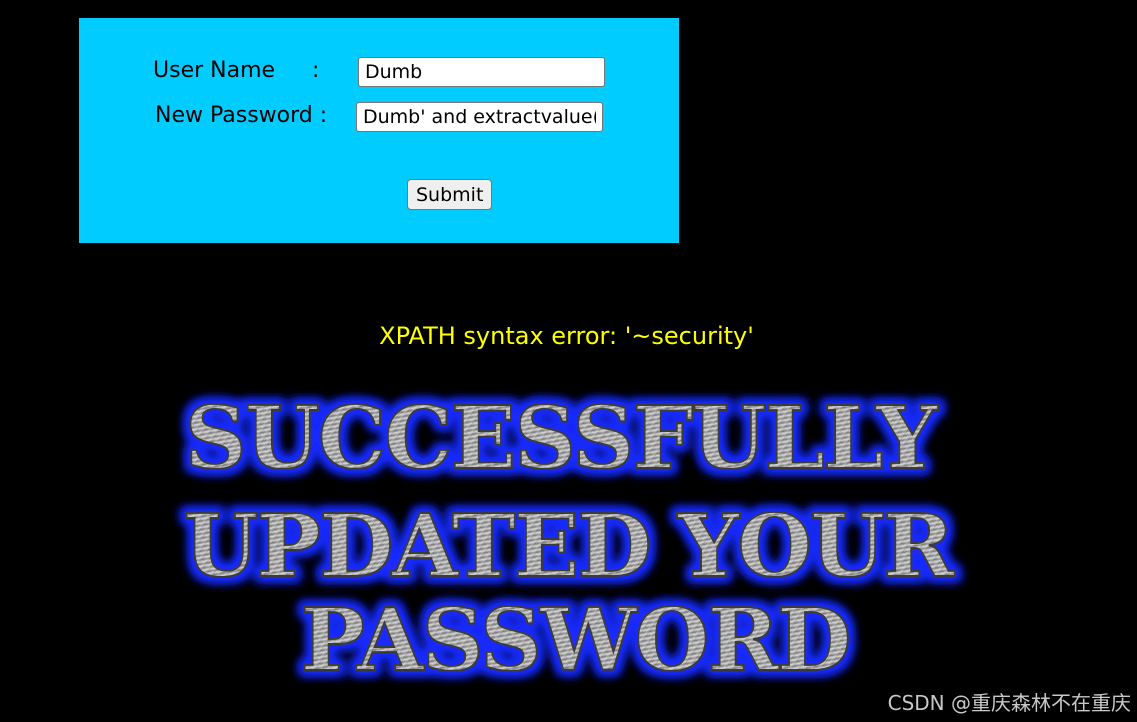 Image resolution: width=1137 pixels, height=722 pixels. What do you see at coordinates (481, 72) in the screenshot?
I see `username-input` at bounding box center [481, 72].